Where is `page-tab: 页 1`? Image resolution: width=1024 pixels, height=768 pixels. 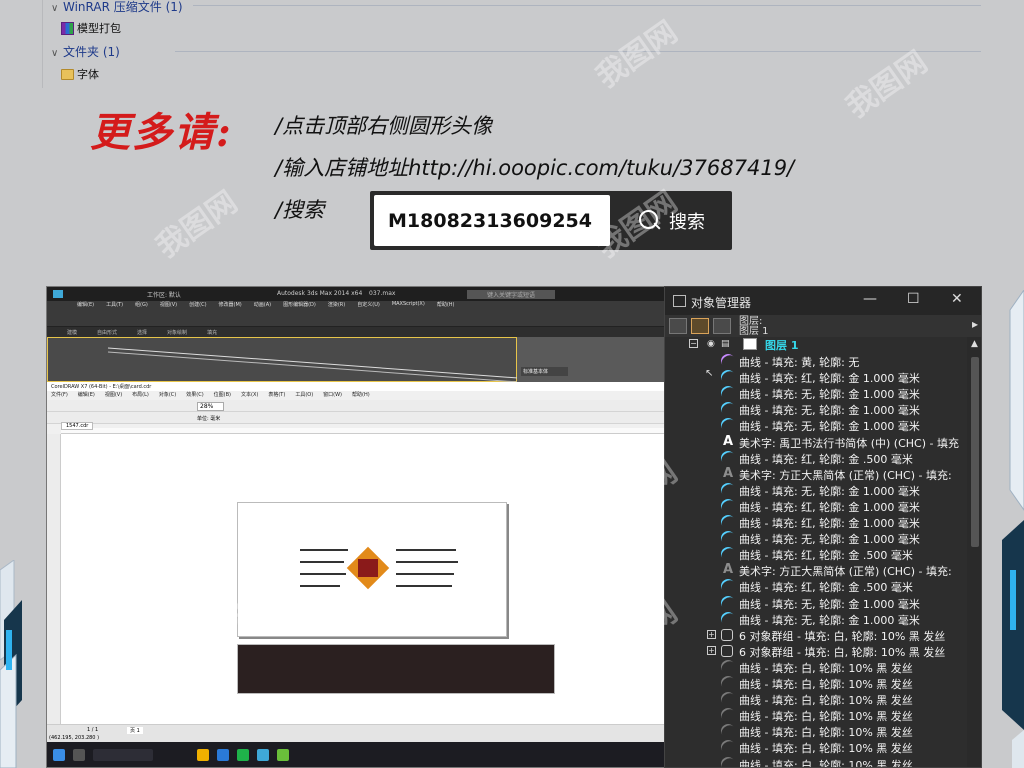
page-tab: 页 1 is located at coordinates (135, 730).